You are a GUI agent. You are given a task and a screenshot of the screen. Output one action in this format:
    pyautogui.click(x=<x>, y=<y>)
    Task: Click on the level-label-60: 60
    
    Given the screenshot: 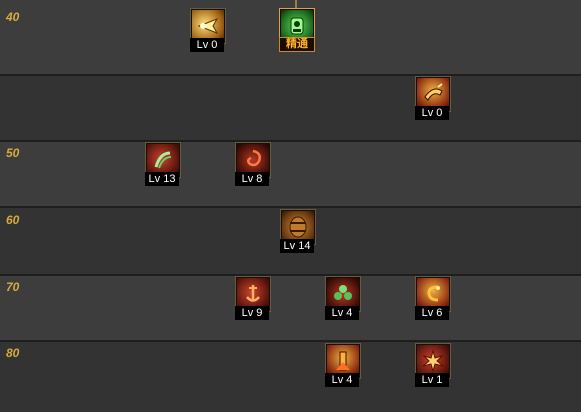 What is the action you would take?
    pyautogui.click(x=13, y=220)
    